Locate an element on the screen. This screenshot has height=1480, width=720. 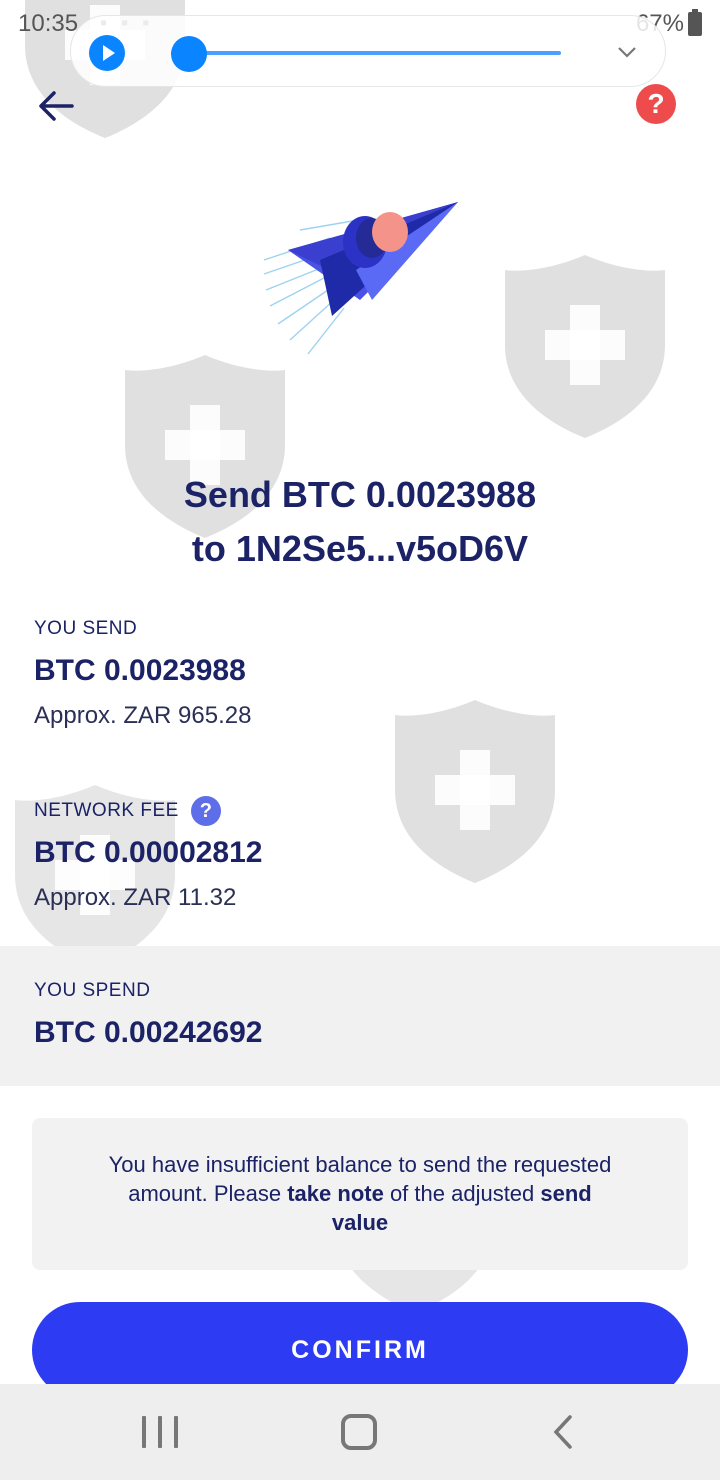
system-nav-bar is located at coordinates (360, 1432).